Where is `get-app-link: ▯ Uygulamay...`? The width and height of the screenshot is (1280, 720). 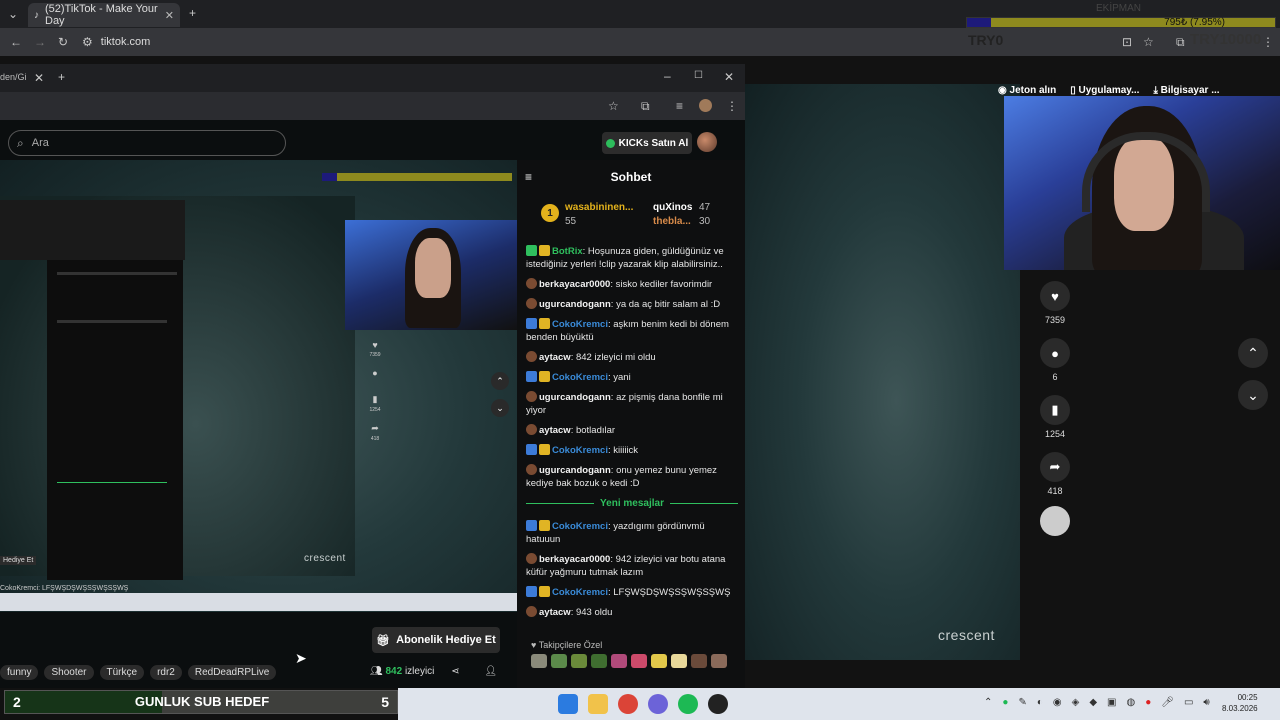 get-app-link: ▯ Uygulamay... is located at coordinates (1104, 90).